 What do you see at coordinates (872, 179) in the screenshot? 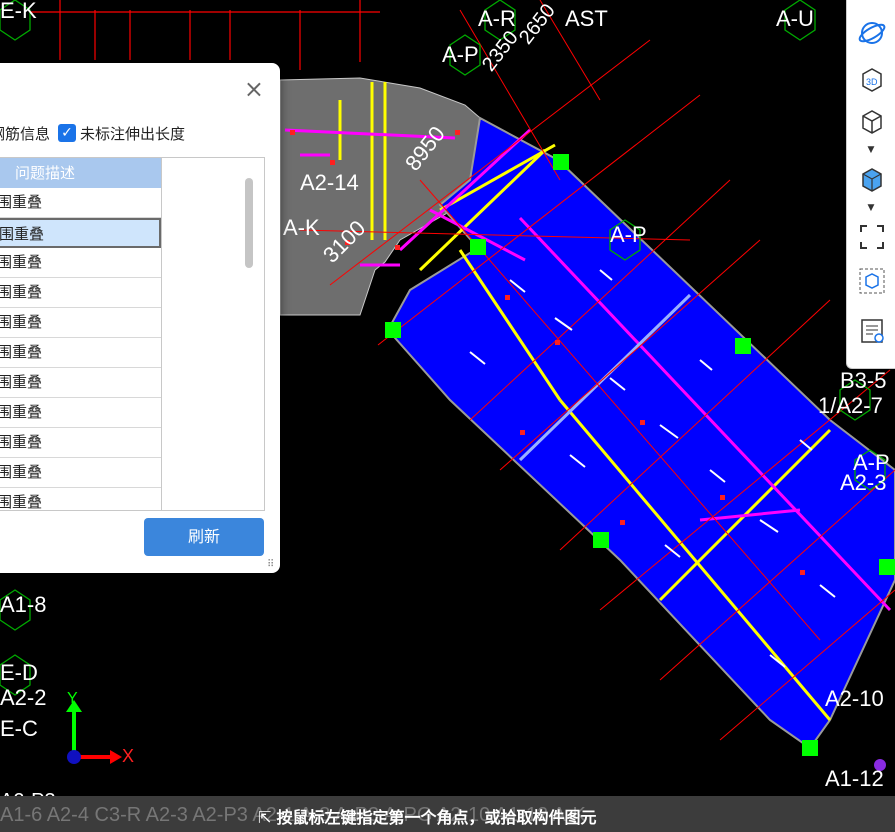
I see `solid-box-icon` at bounding box center [872, 179].